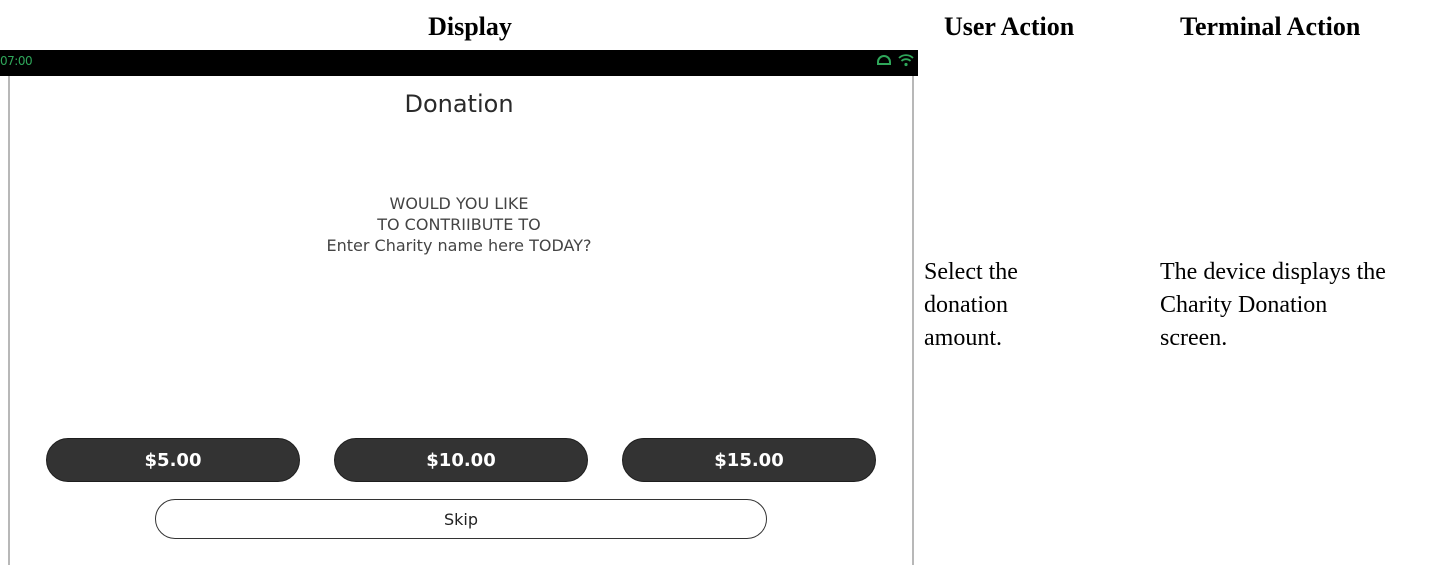 The width and height of the screenshot is (1453, 565). I want to click on terminal-action-line: screen., so click(1194, 338).